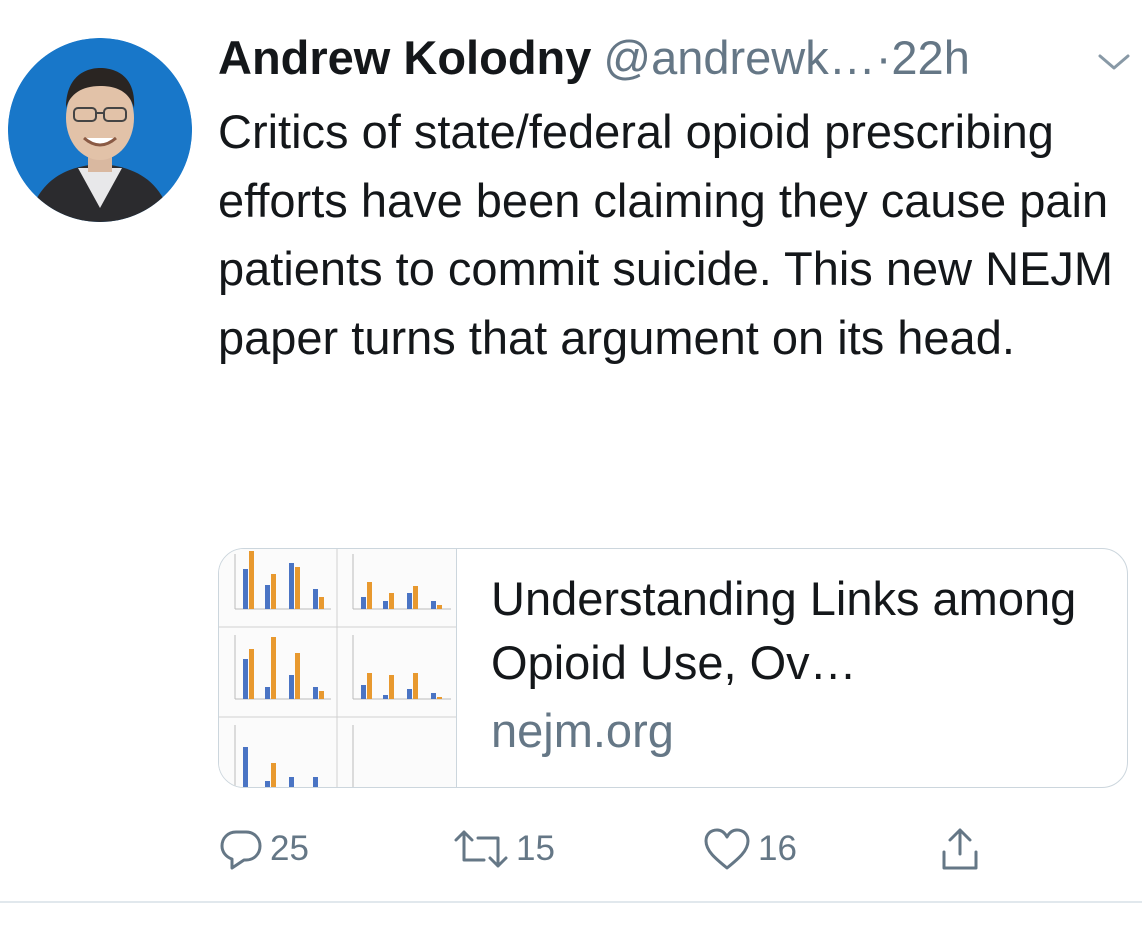 The image size is (1142, 925). I want to click on tweet-header: Andrew Kolodny @andrewk…·22h, so click(678, 62).